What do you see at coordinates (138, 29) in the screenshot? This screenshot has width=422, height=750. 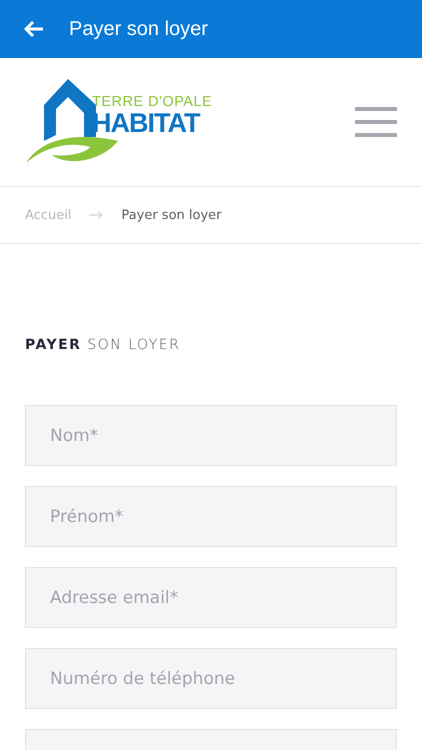 I see `app-bar-title: Payer son loyer` at bounding box center [138, 29].